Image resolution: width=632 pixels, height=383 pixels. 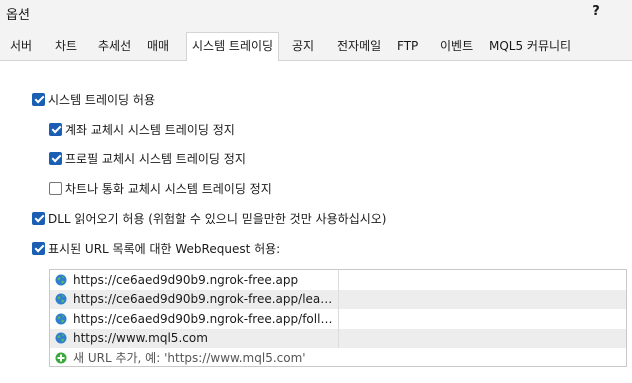 I want to click on tab-system-trading: 시스템 트레이딩, so click(x=233, y=47).